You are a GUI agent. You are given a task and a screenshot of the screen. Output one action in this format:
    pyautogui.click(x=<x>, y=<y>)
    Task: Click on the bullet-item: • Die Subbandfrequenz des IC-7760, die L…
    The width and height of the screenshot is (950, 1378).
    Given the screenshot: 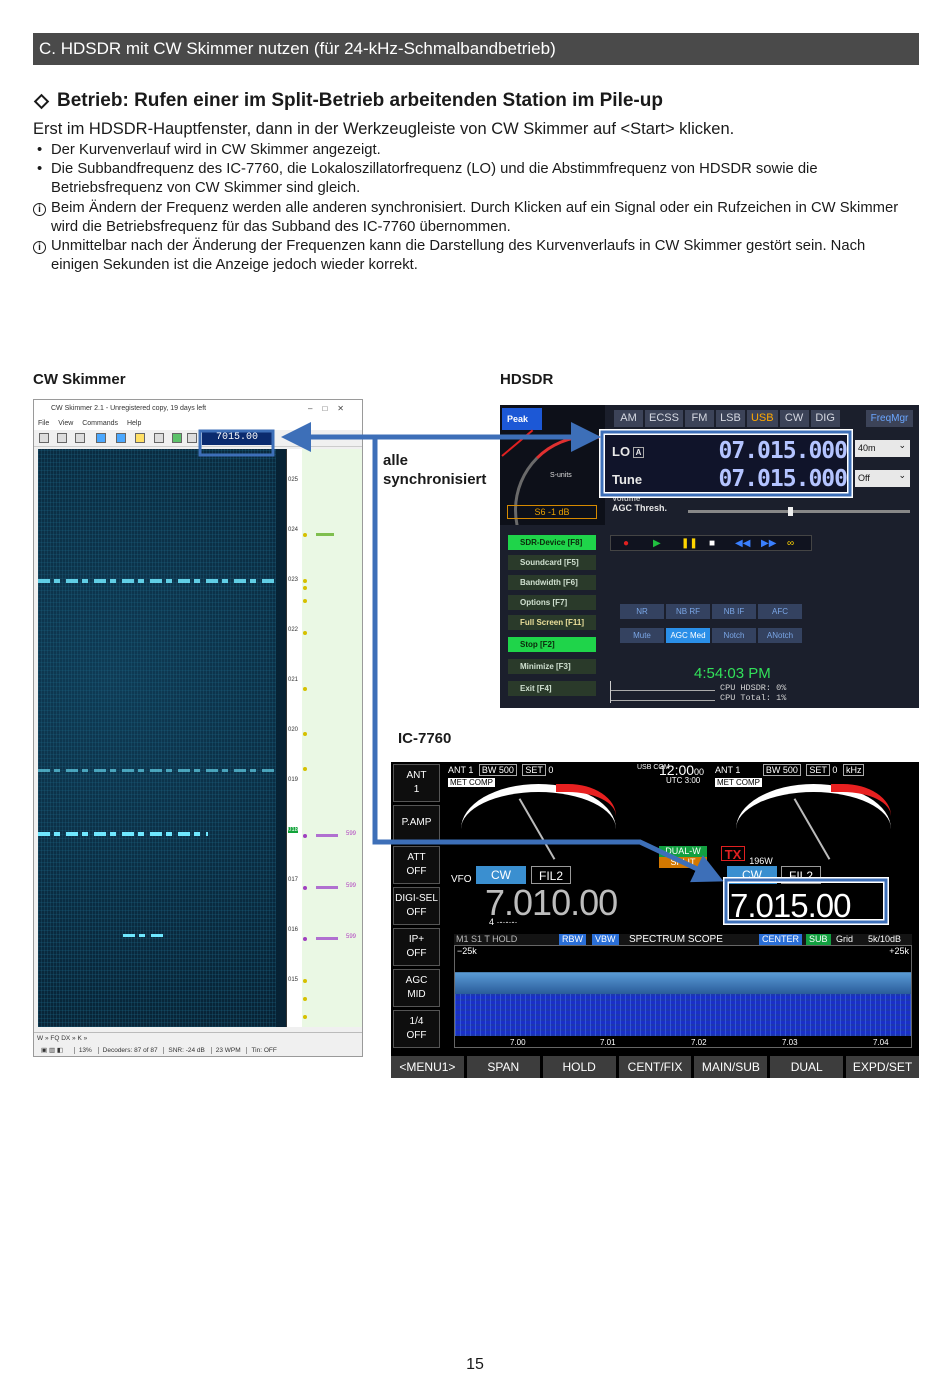 What is the action you would take?
    pyautogui.click(x=477, y=179)
    